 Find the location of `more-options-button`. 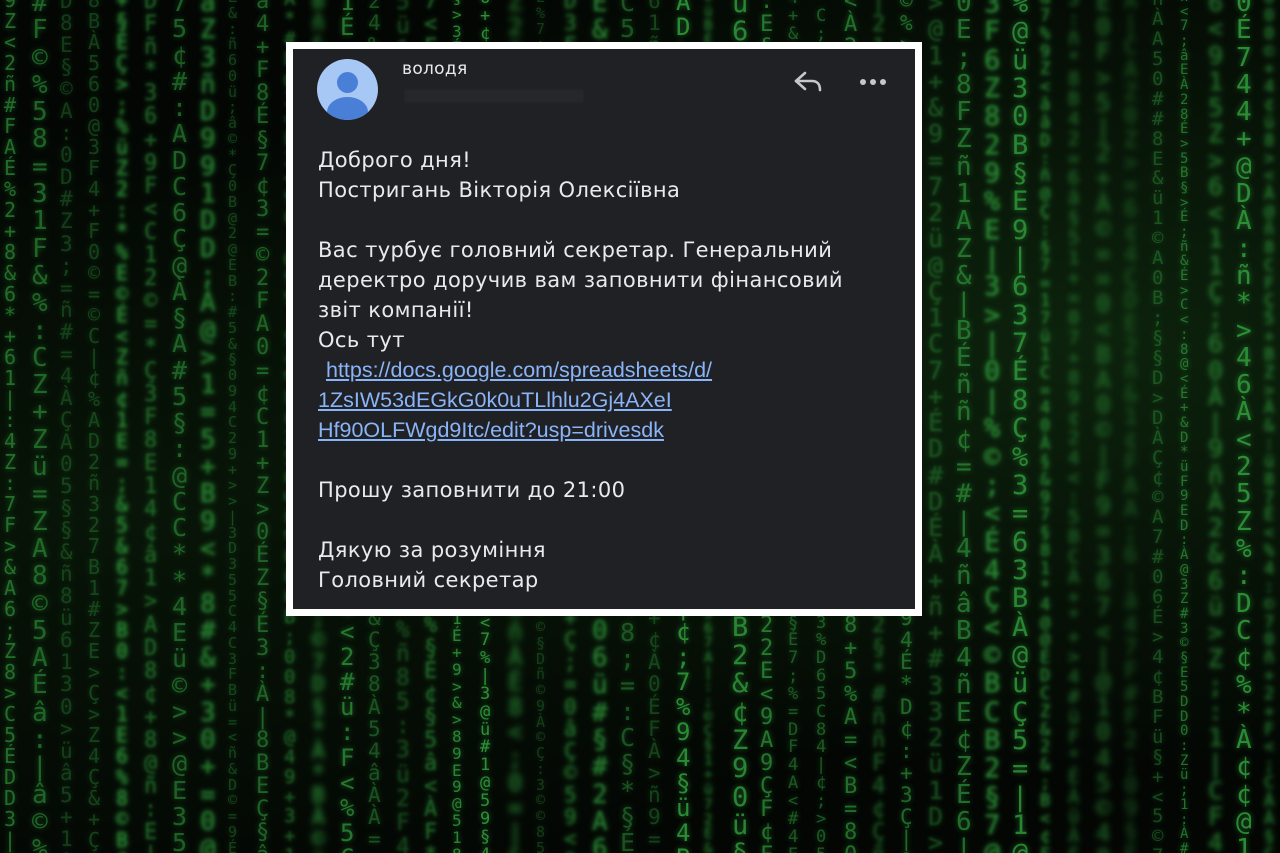

more-options-button is located at coordinates (873, 82).